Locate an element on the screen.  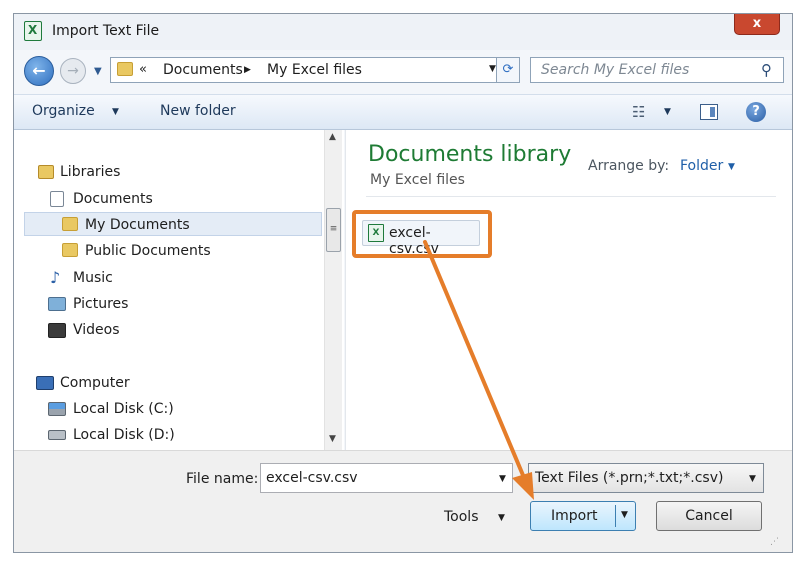
annotation-arrow is located at coordinates (478, 370).